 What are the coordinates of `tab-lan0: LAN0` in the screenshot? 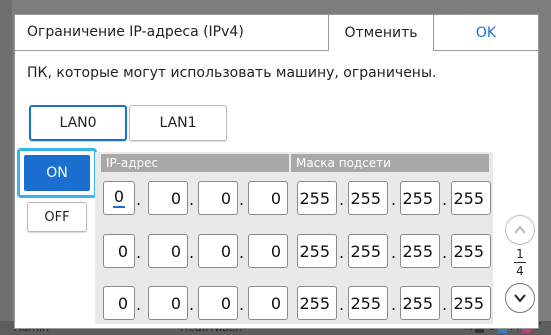 It's located at (78, 123).